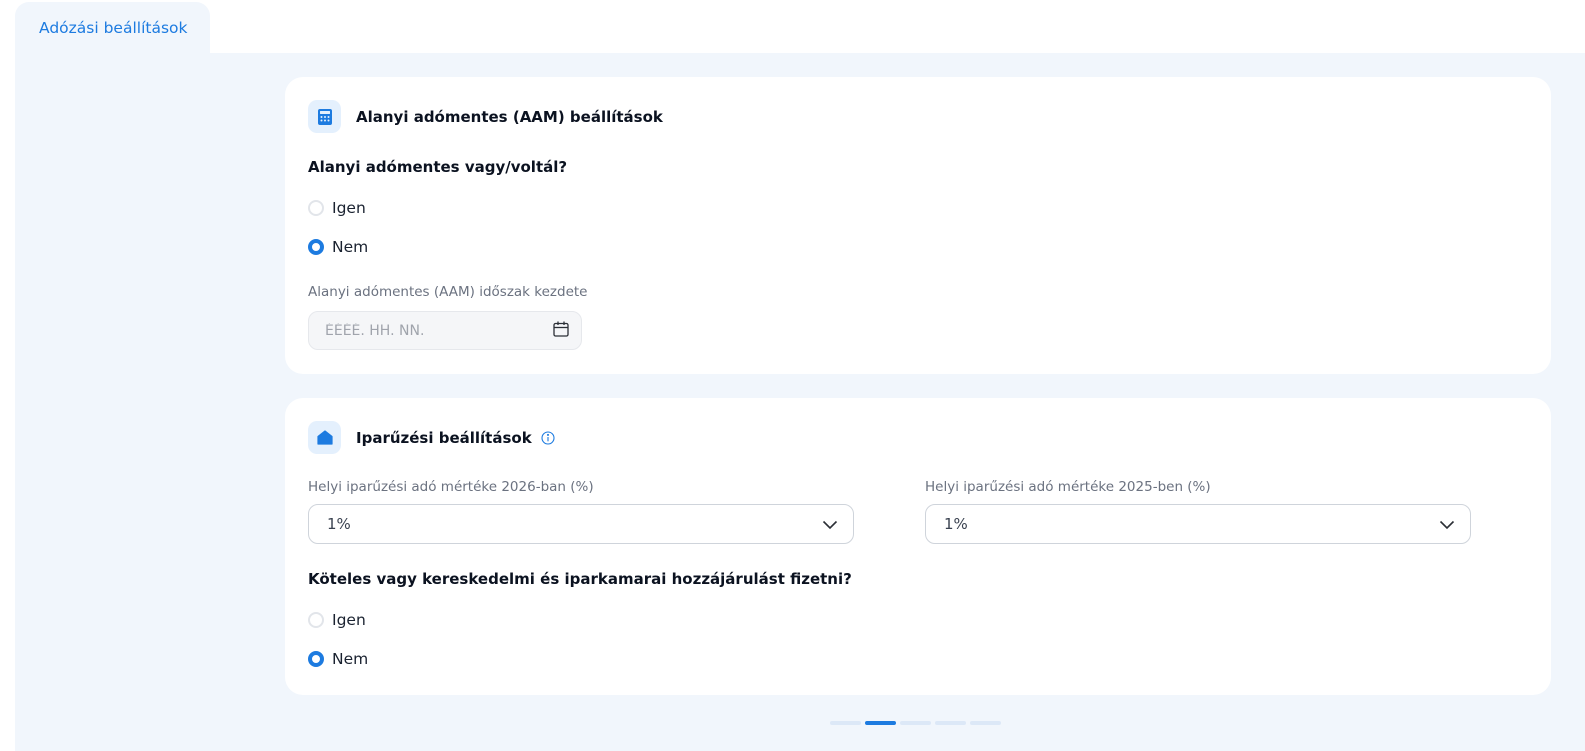 The image size is (1585, 751). I want to click on aam-card-title: Alanyi adómentes (AAM) beállítások, so click(509, 116).